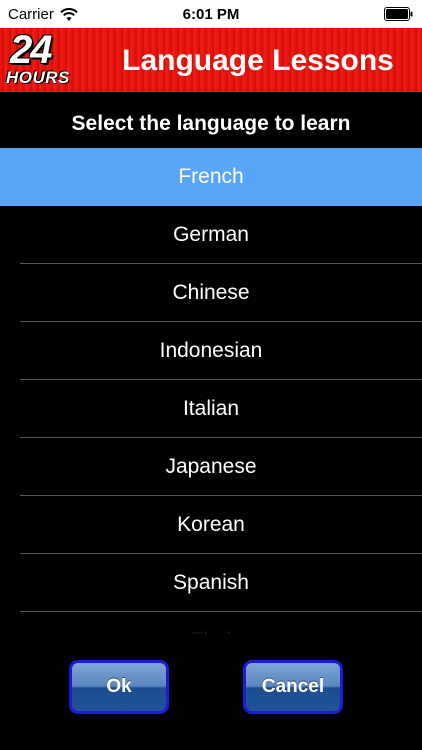  I want to click on logo-word: HOURS, so click(38, 77).